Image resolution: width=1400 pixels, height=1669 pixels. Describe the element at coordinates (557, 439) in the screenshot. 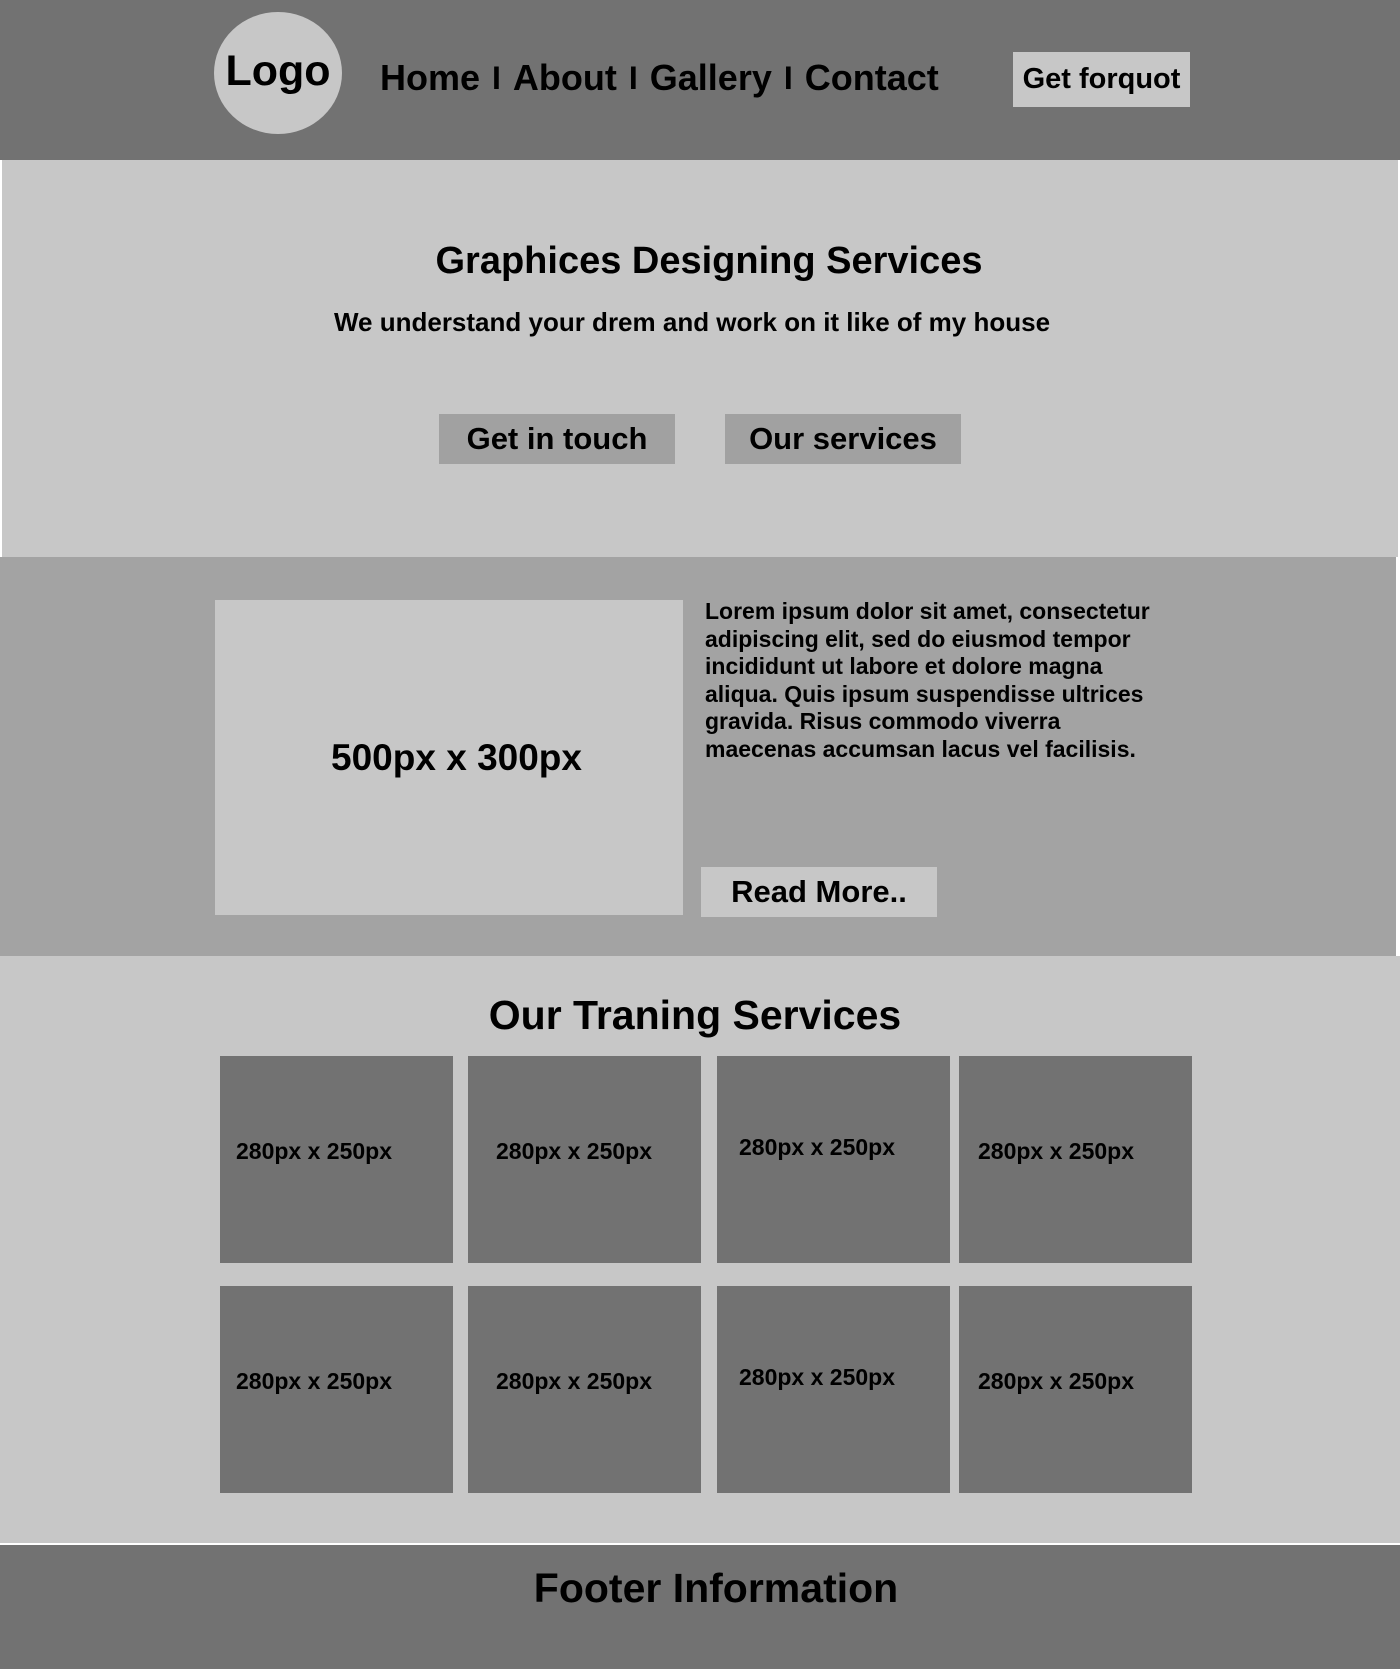

I see `get-in-touch-button: Get in touch` at that location.